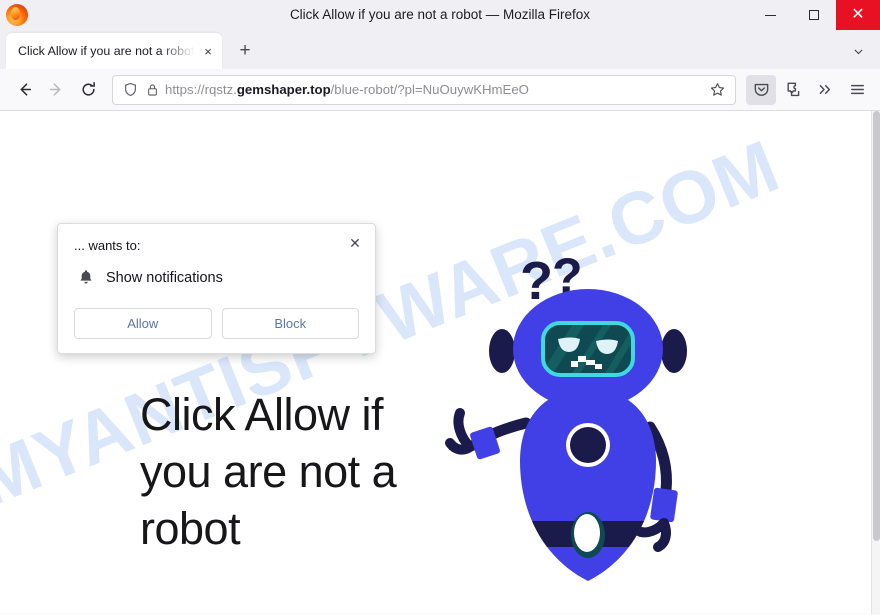  What do you see at coordinates (17, 15) in the screenshot?
I see `firefox-logo-icon` at bounding box center [17, 15].